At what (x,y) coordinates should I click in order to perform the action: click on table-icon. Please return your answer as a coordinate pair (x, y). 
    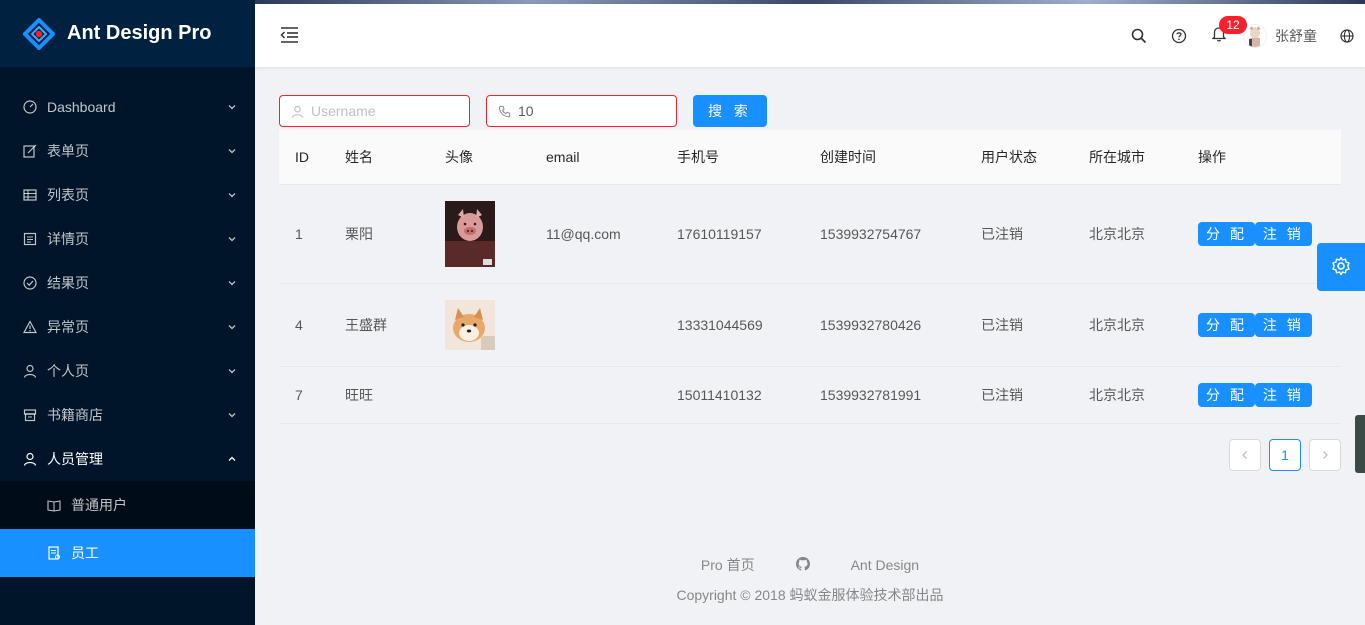
    Looking at the image, I should click on (30, 195).